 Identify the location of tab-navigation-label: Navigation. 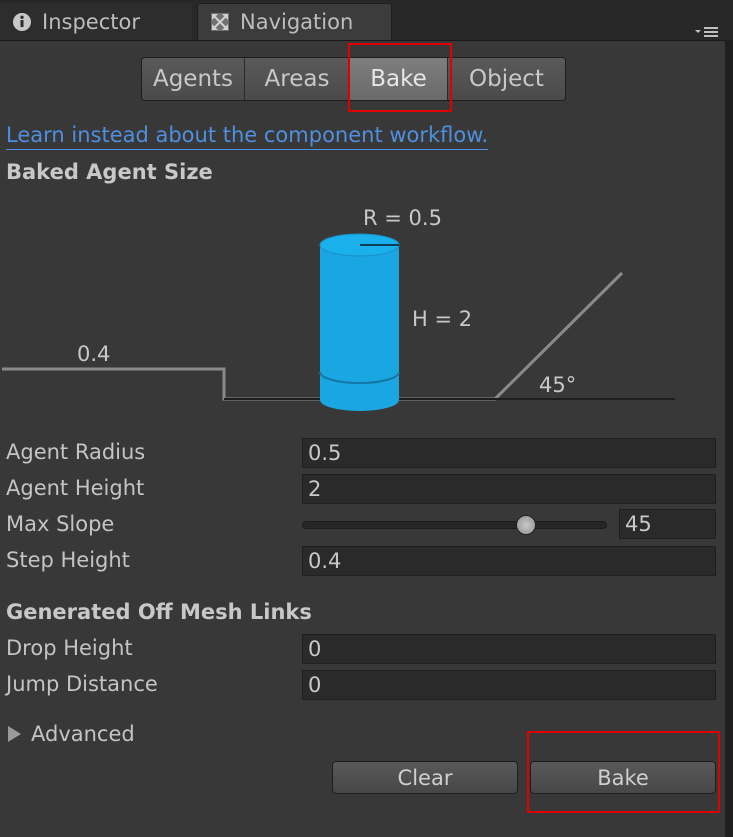
(297, 22).